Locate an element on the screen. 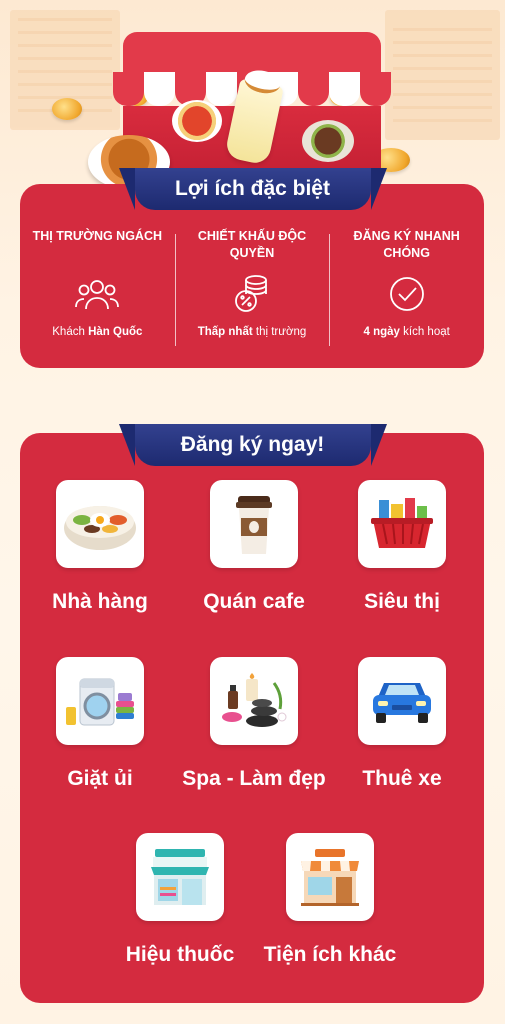  category-label: Spa - Làm đẹp is located at coordinates (254, 778).